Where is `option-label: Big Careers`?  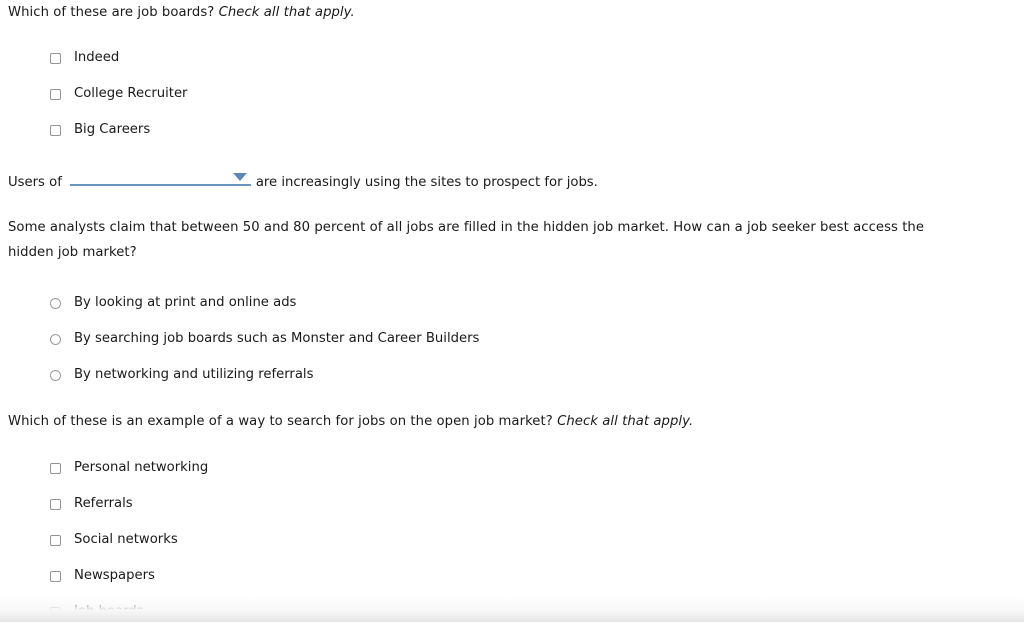 option-label: Big Careers is located at coordinates (112, 130).